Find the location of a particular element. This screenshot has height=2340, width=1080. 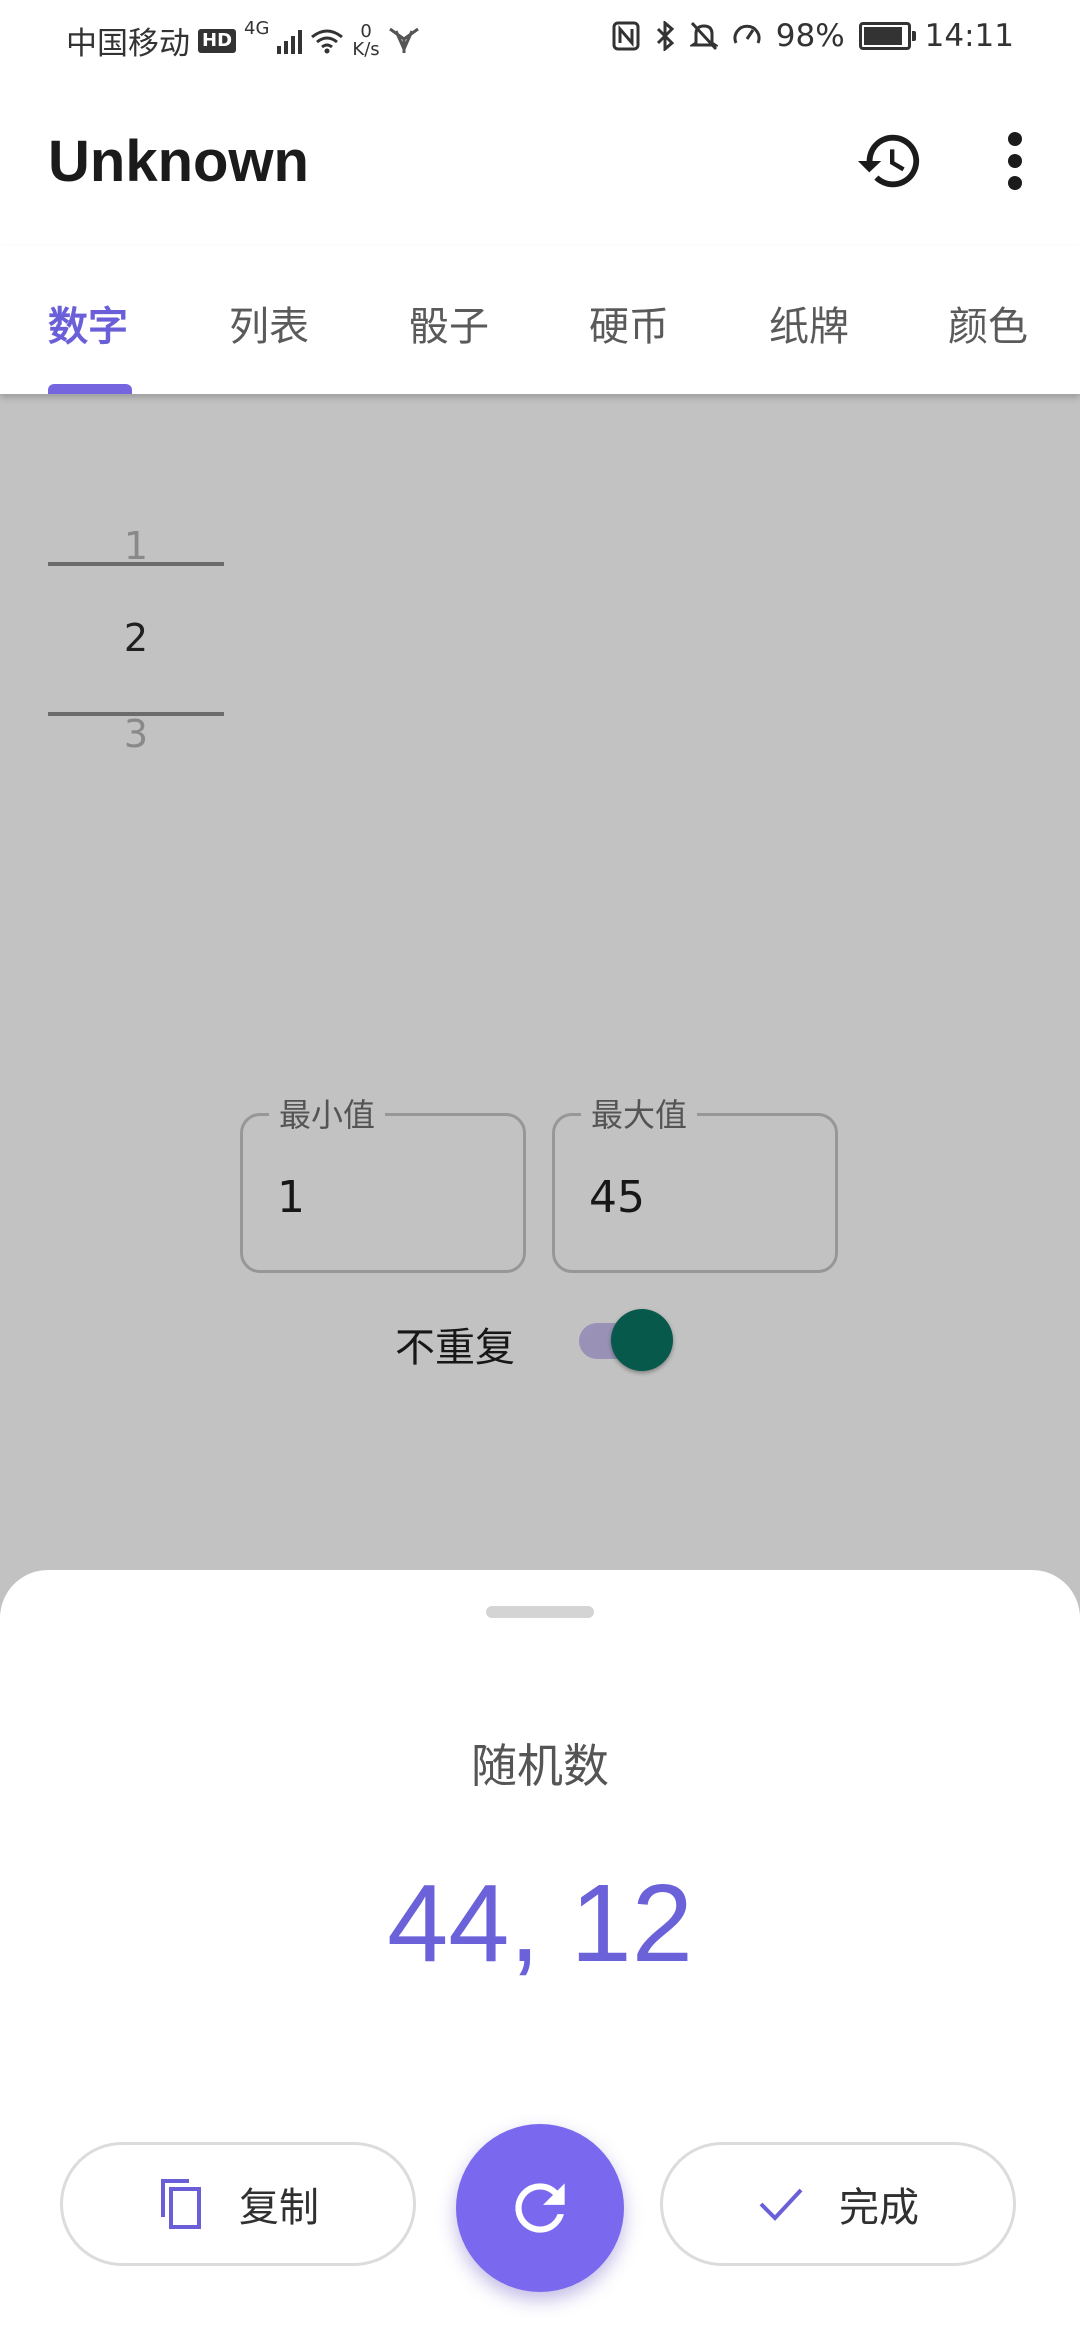

net-speed-unit: K/s is located at coordinates (366, 49).